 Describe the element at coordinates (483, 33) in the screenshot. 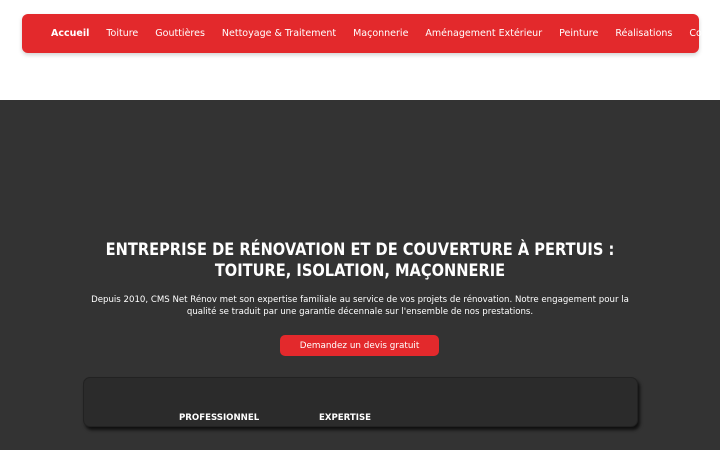

I see `nav-item-amenagement-exterieur: Aménagement Extérieur` at that location.